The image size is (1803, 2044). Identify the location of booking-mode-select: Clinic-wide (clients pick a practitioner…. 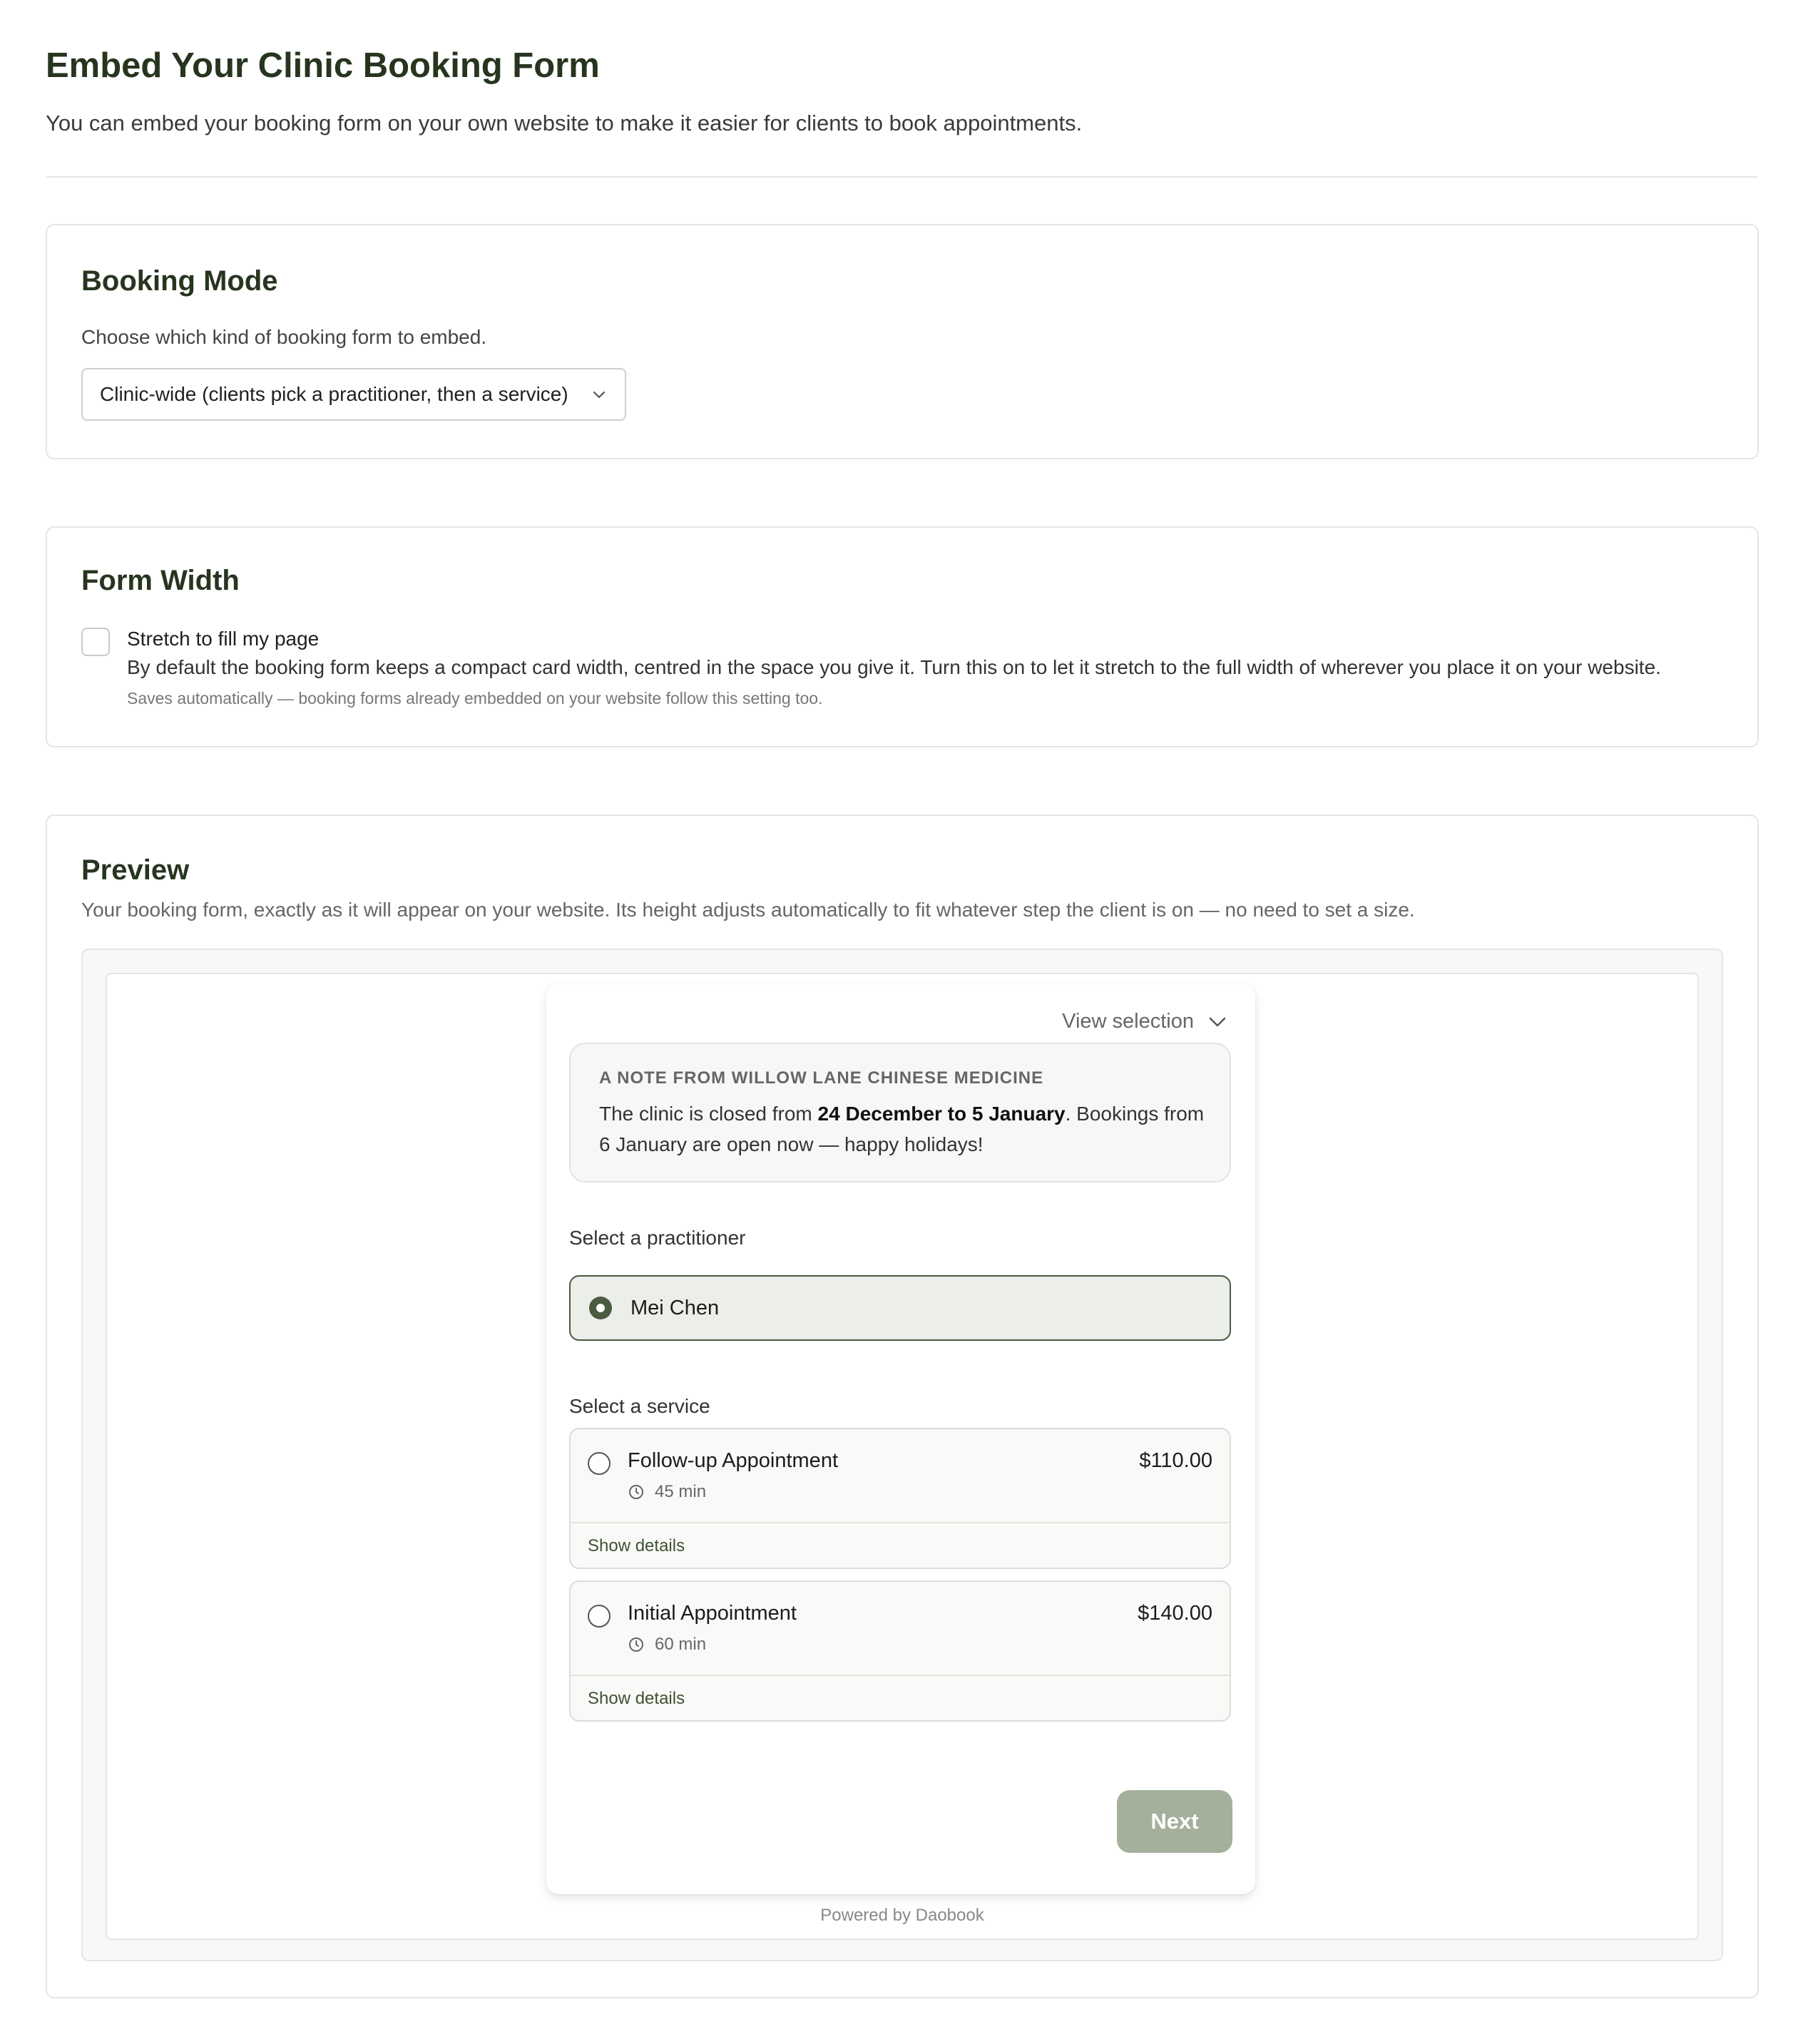
(353, 394).